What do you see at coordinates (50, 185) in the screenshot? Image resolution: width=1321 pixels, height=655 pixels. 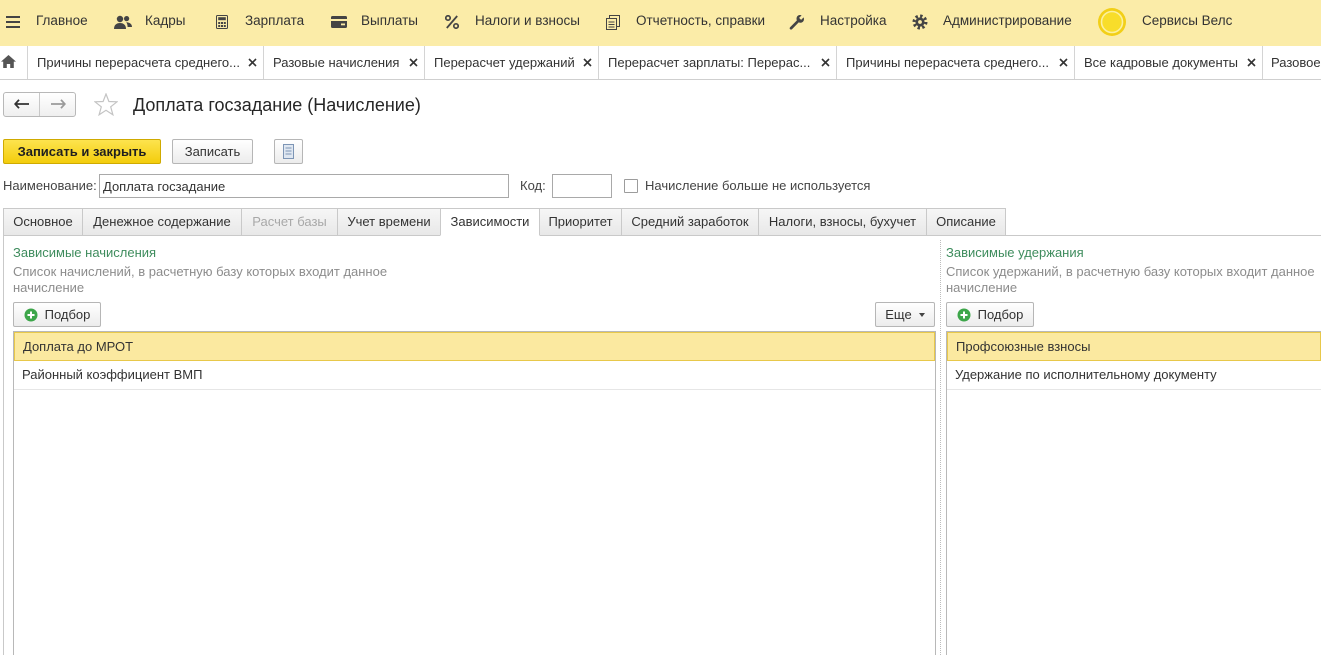 I see `name-label: Наименование:` at bounding box center [50, 185].